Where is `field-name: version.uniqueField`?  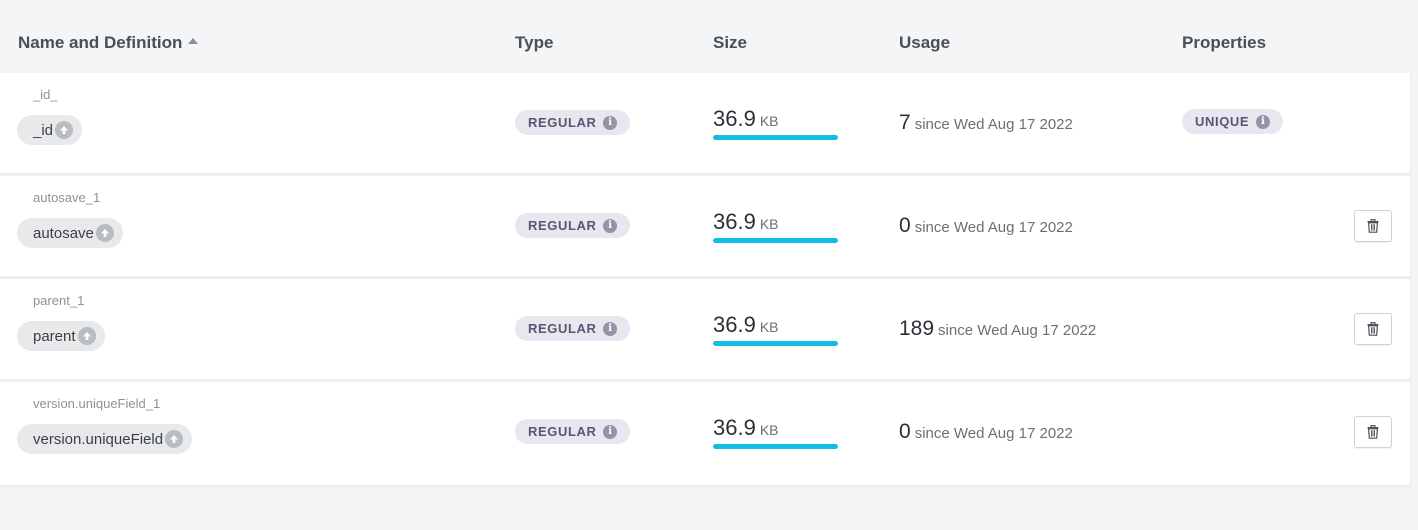
field-name: version.uniqueField is located at coordinates (98, 439).